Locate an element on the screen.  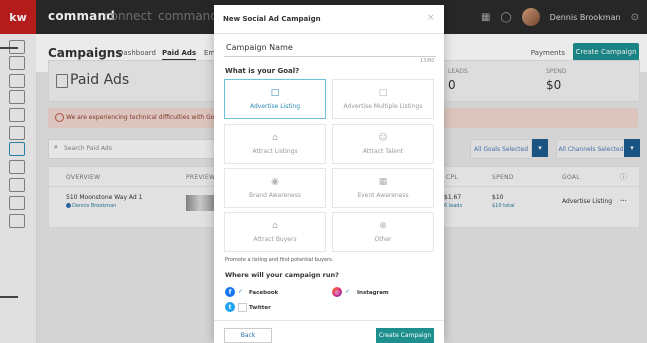
back-button: Back is located at coordinates (248, 335).